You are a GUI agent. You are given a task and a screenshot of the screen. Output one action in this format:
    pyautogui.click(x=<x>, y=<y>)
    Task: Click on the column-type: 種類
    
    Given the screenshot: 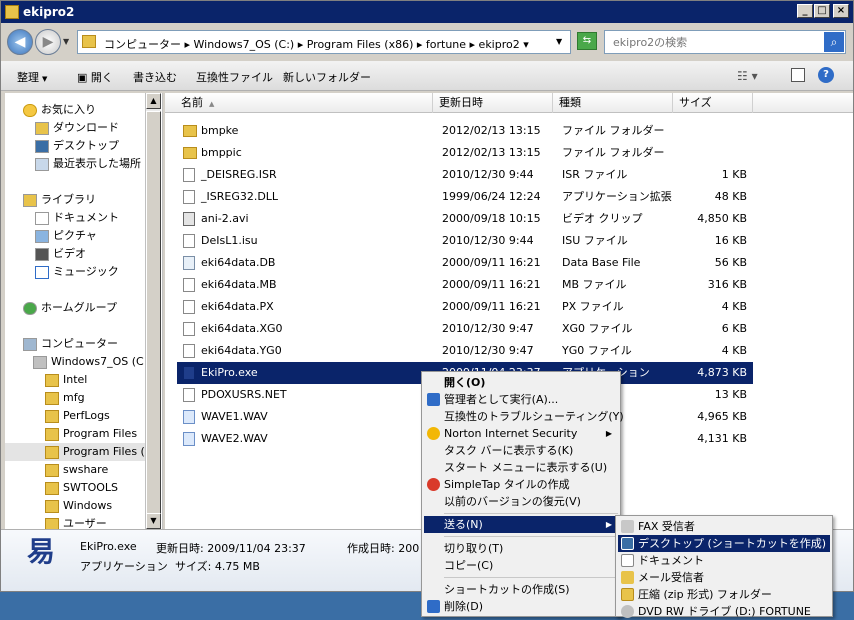 What is the action you would take?
    pyautogui.click(x=613, y=103)
    